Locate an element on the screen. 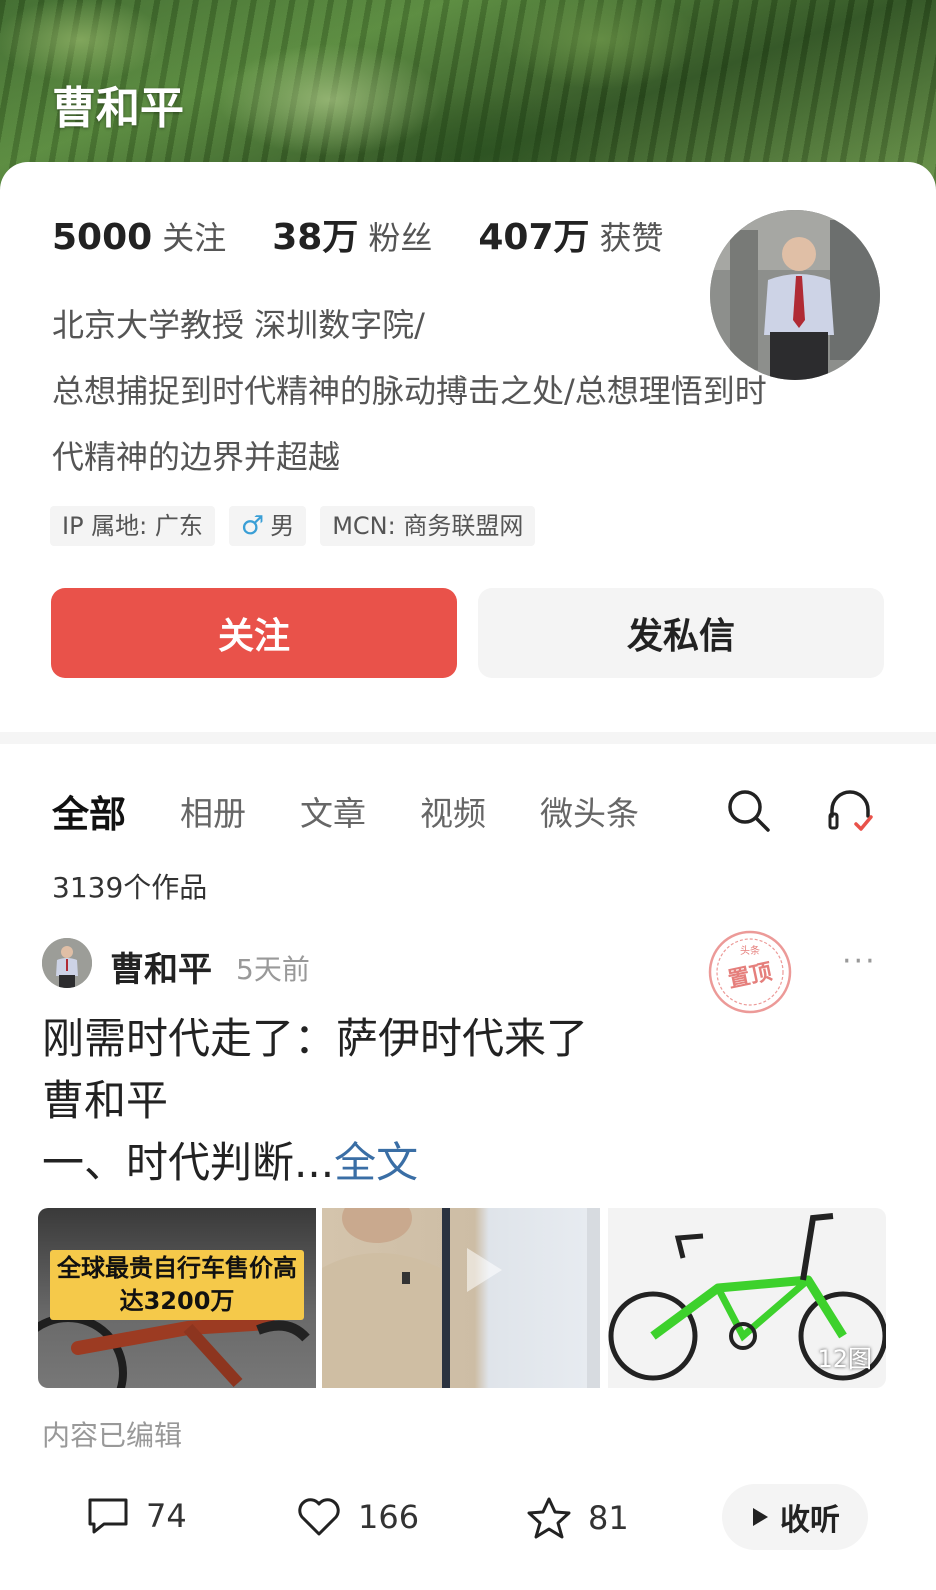 Image resolution: width=936 pixels, height=1590 pixels. listen-label: 收听 is located at coordinates (810, 1520).